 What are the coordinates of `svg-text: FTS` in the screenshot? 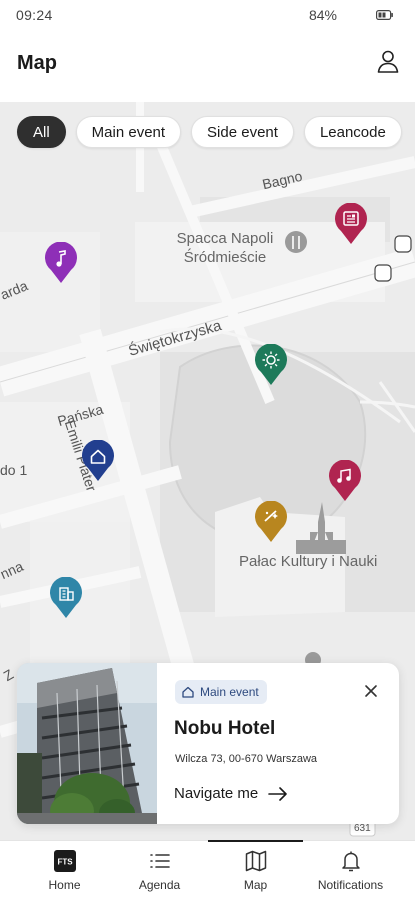 It's located at (65, 862).